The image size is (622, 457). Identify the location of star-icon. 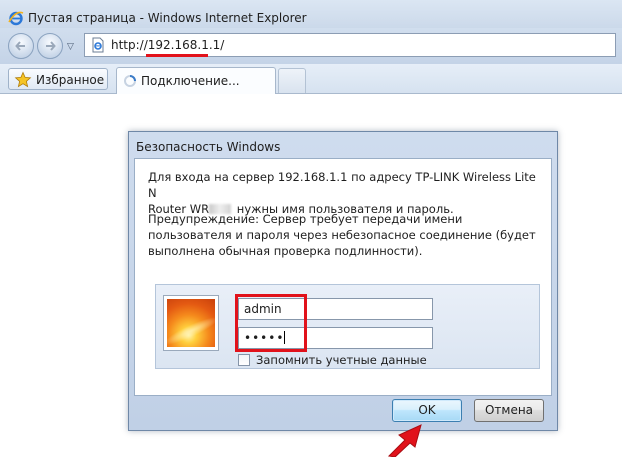
(23, 79).